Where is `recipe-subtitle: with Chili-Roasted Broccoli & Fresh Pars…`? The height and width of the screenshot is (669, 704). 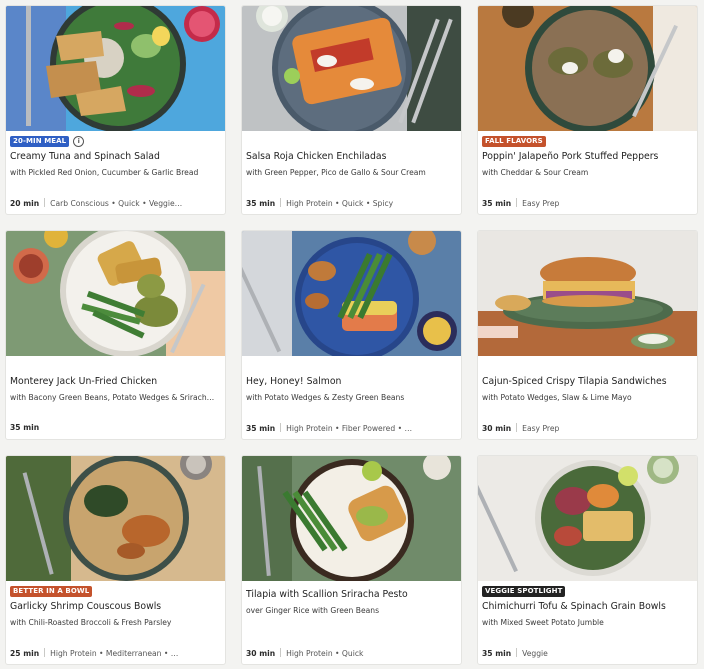 recipe-subtitle: with Chili-Roasted Broccoli & Fresh Pars… is located at coordinates (91, 622).